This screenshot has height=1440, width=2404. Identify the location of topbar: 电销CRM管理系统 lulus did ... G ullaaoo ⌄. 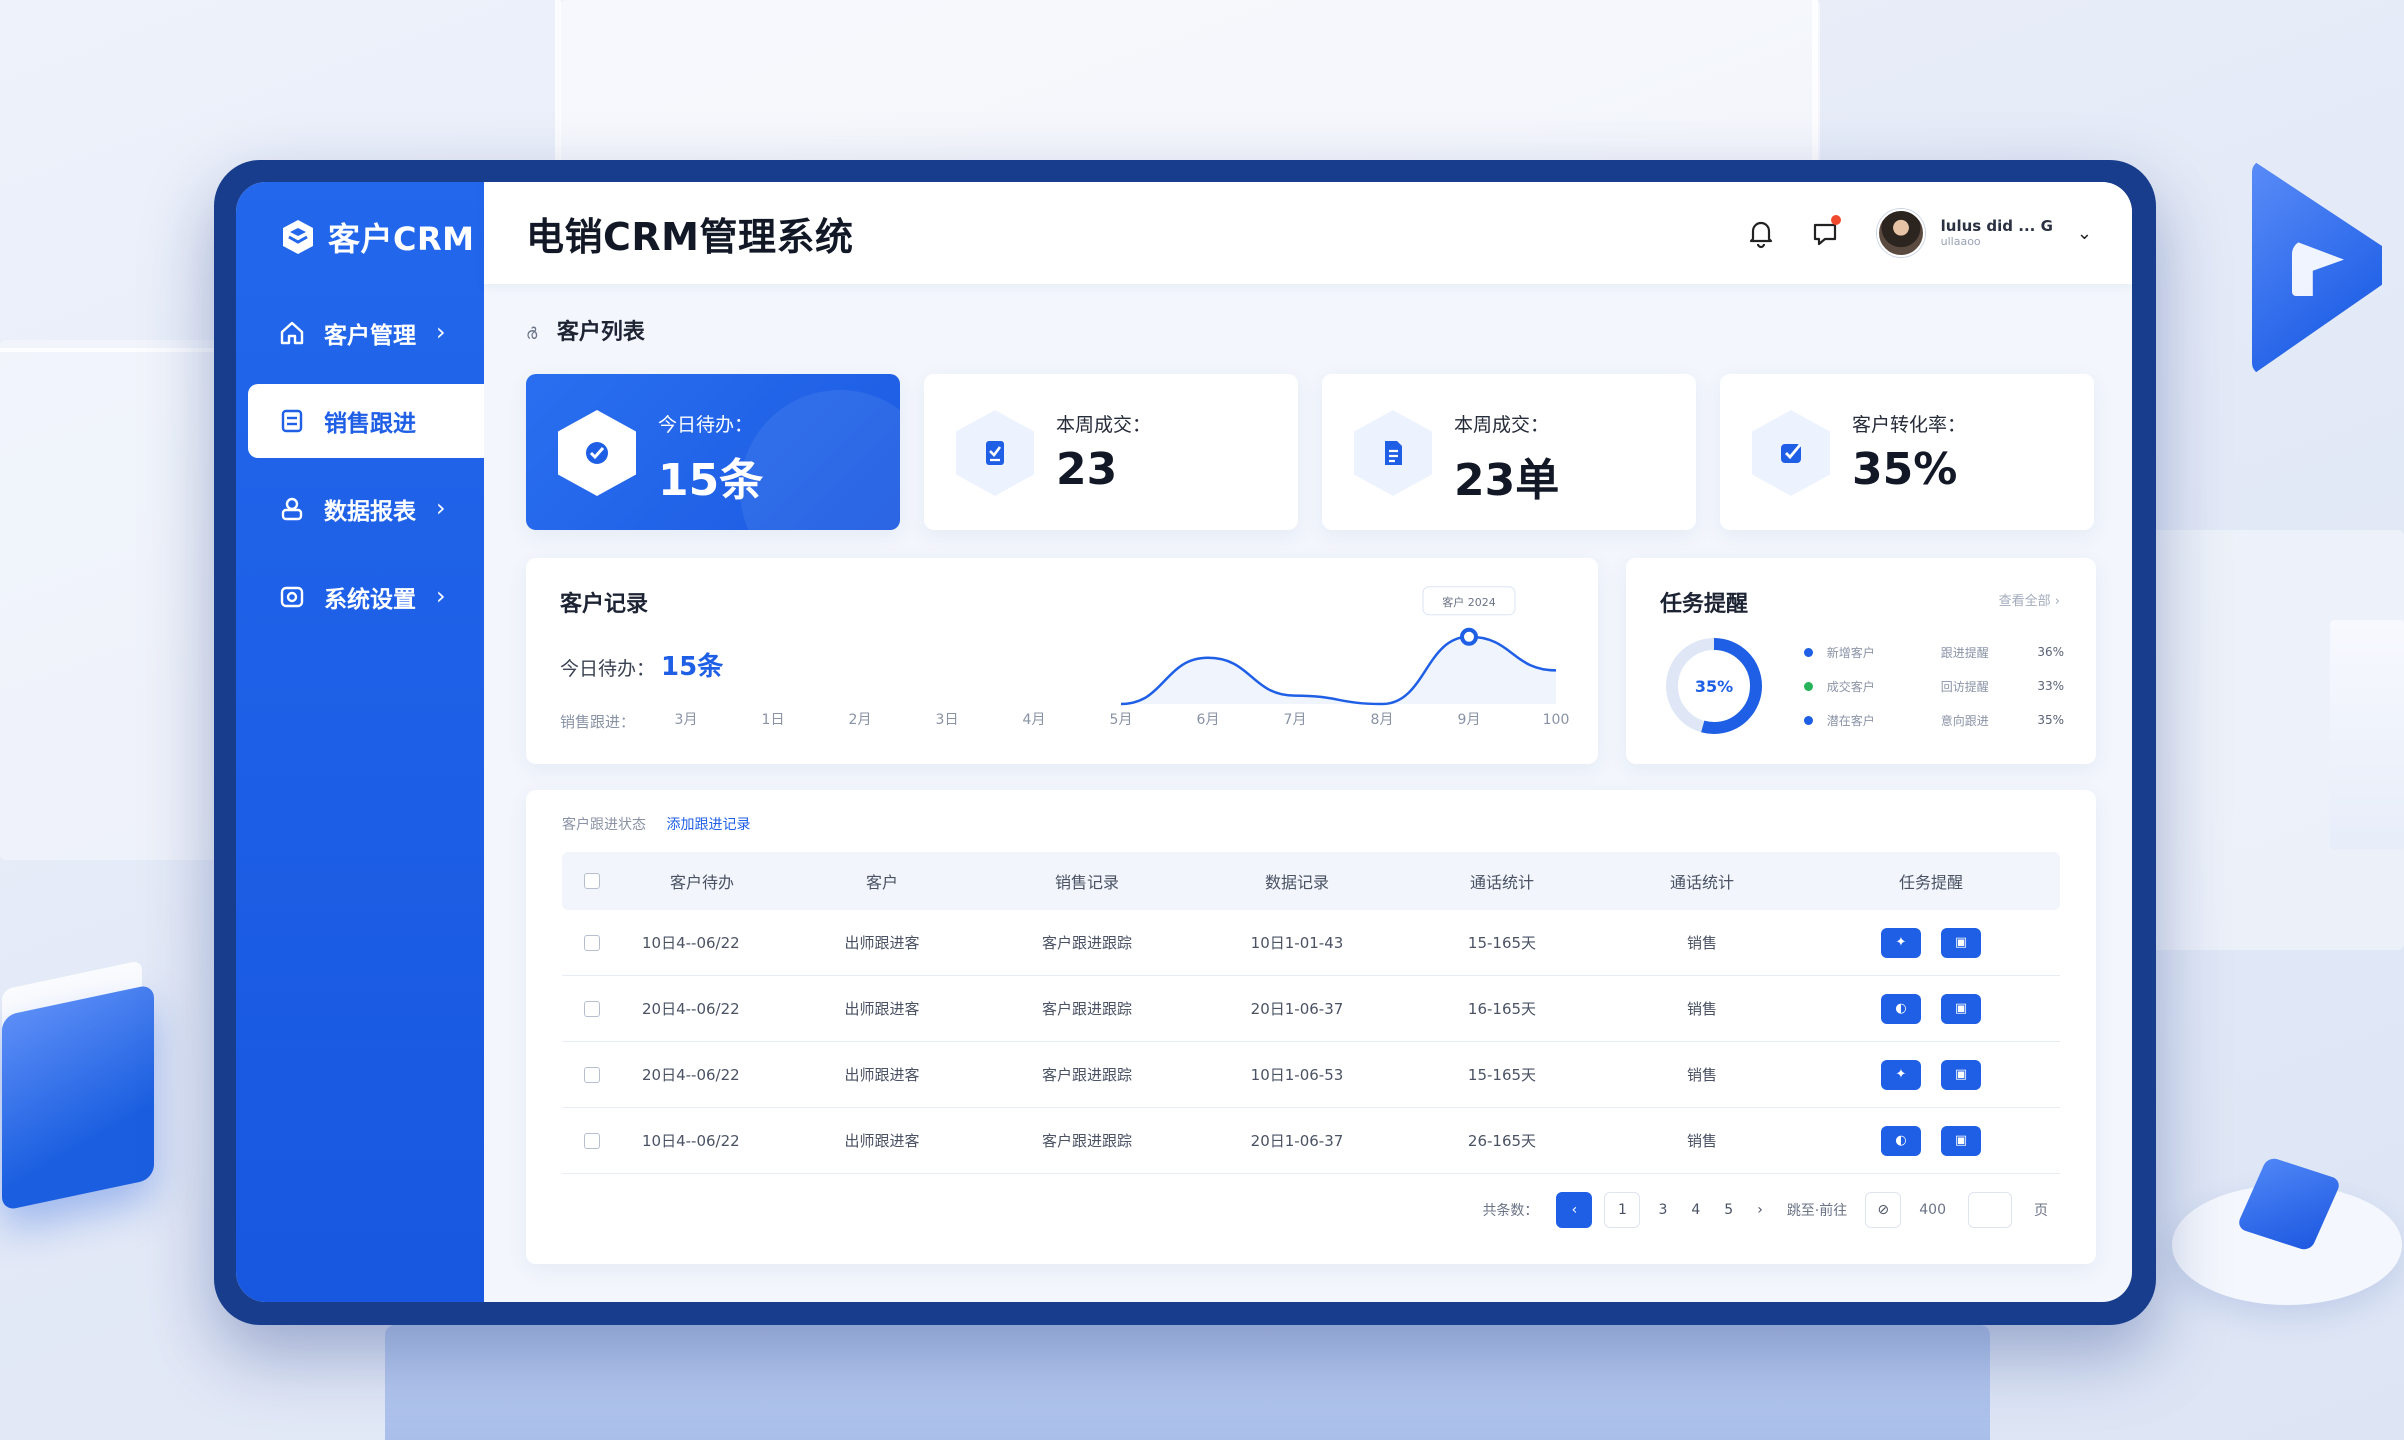
(1308, 233).